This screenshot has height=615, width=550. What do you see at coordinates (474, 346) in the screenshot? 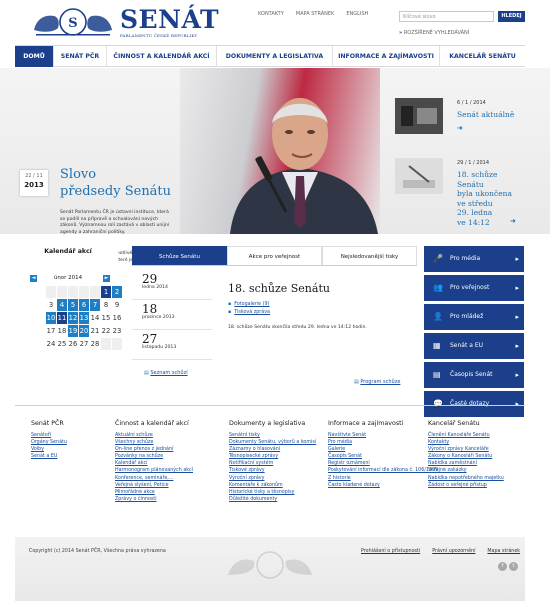
I see `quick-link-eu: ▦ Senát a EU ▸` at bounding box center [474, 346].